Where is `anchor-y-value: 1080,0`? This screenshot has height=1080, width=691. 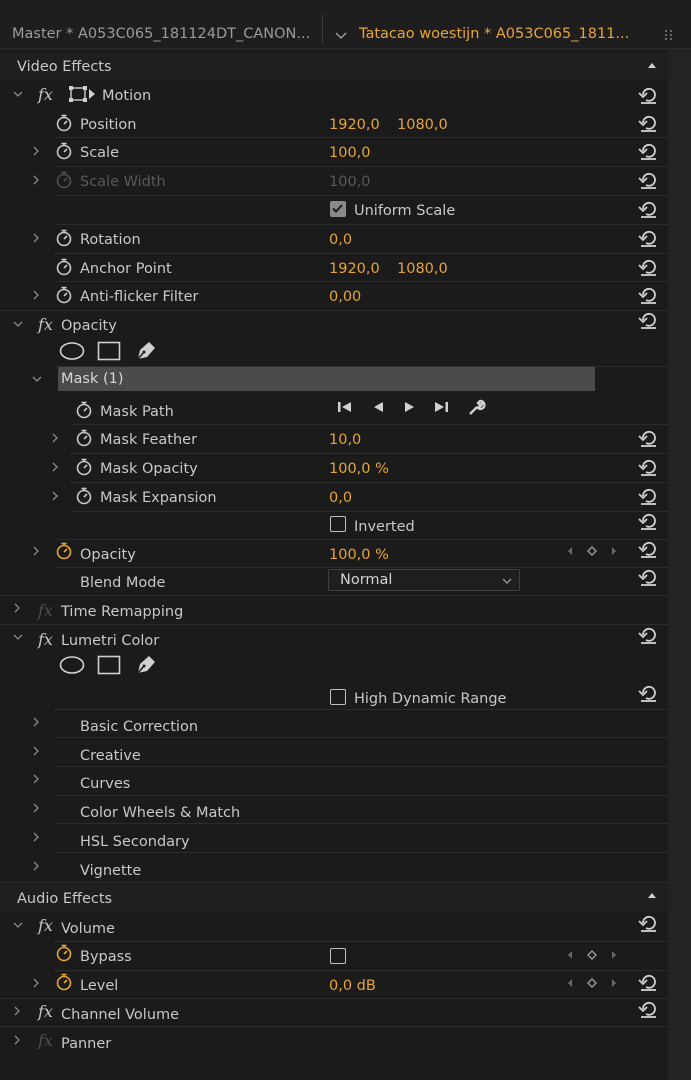
anchor-y-value: 1080,0 is located at coordinates (422, 269).